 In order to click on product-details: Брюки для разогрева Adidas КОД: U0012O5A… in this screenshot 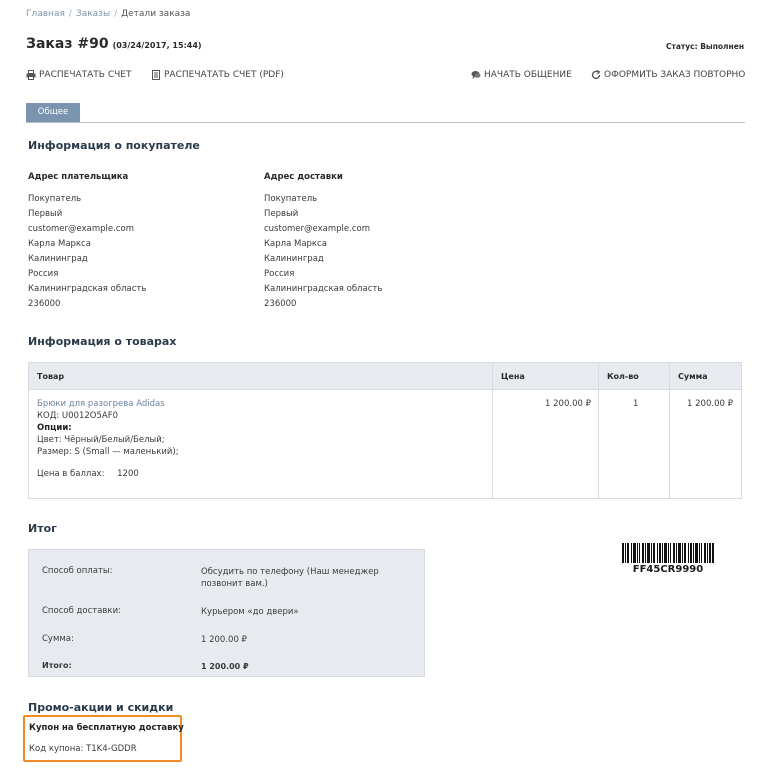, I will do `click(108, 439)`.